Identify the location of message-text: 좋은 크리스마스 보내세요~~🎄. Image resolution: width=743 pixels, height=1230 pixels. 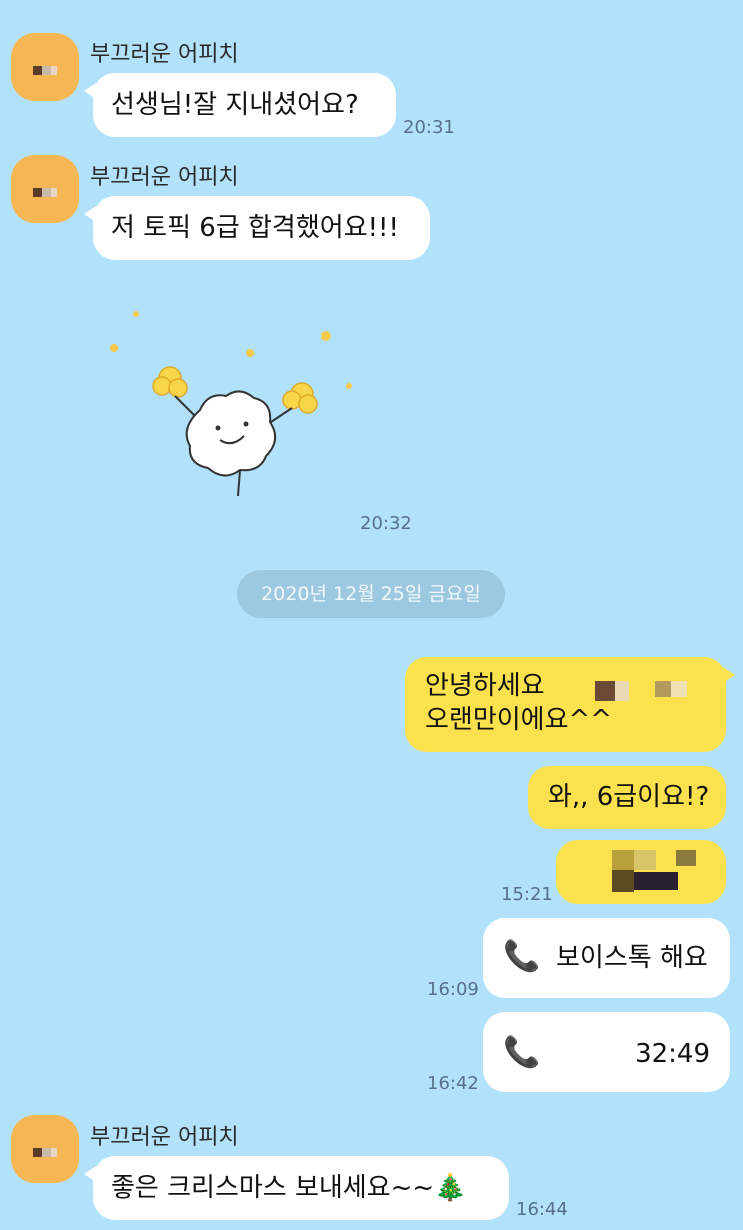
(289, 1188).